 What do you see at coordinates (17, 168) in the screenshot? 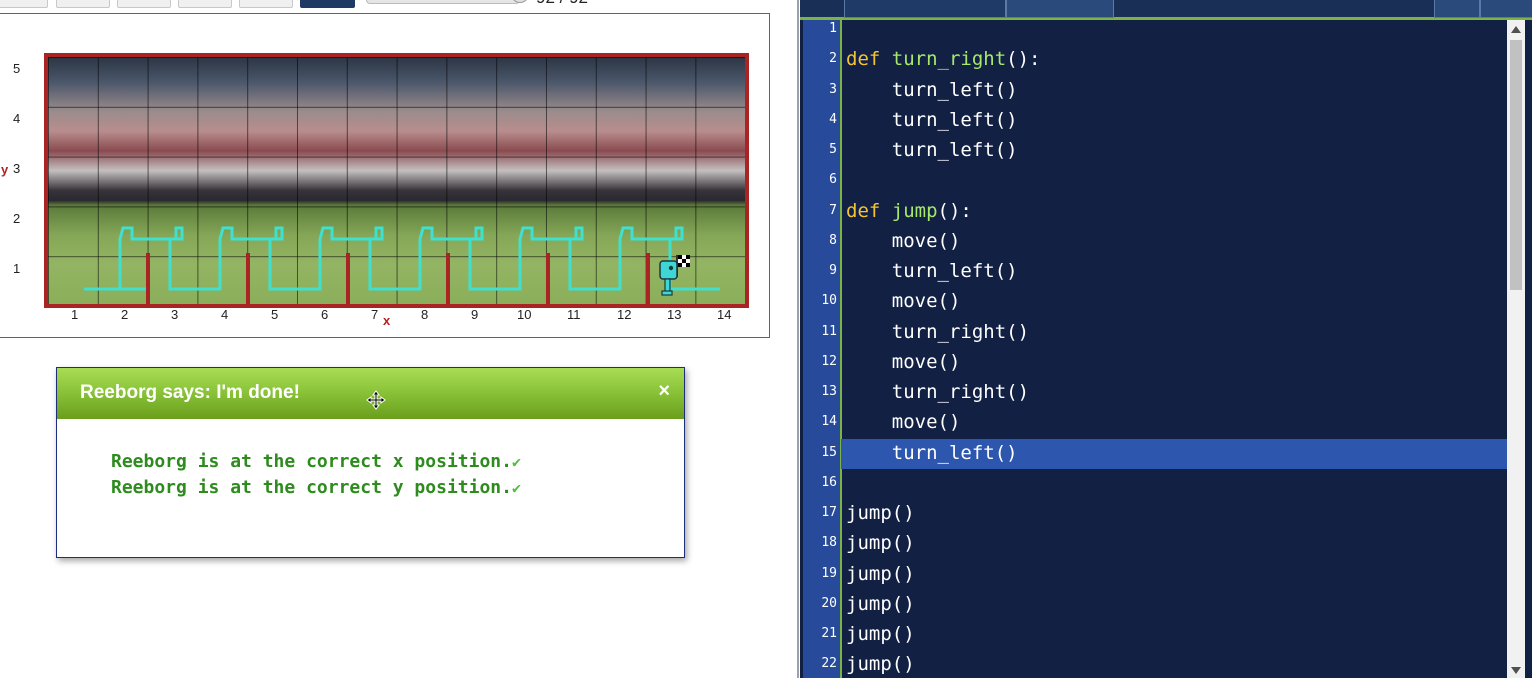
I see `y-tick: 3` at bounding box center [17, 168].